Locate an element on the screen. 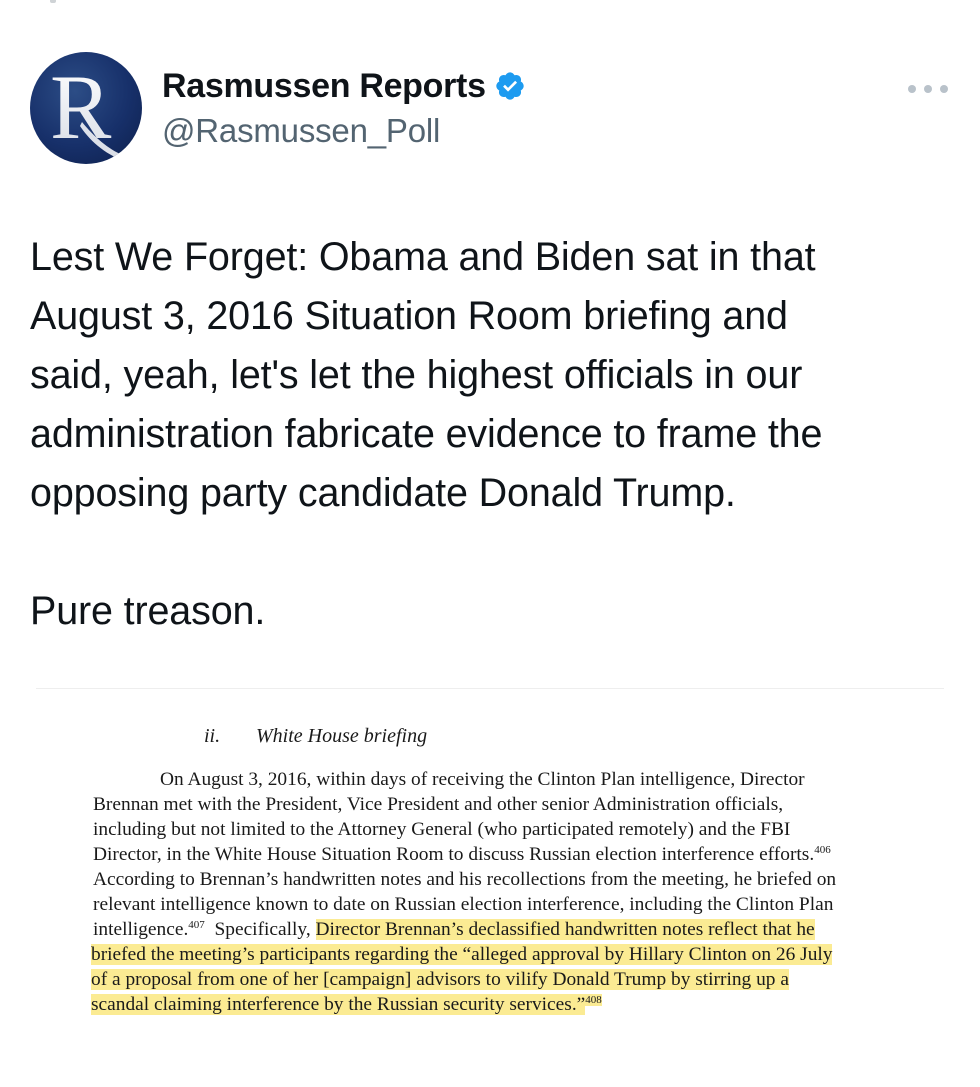  tweet-header: R Rasmussen Reports @Rasmussen_Poll is located at coordinates (490, 108).